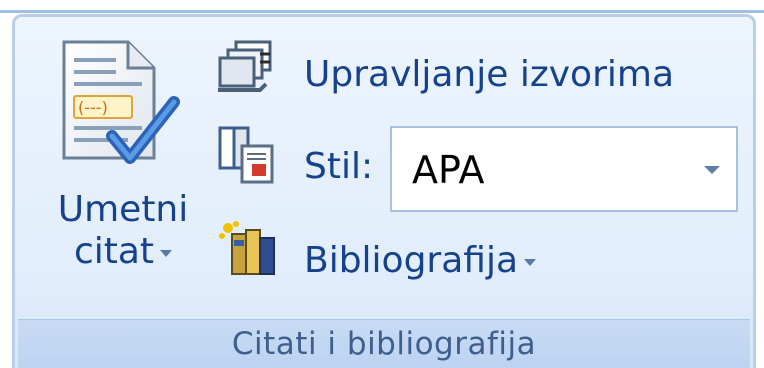 This screenshot has width=764, height=368. Describe the element at coordinates (114, 251) in the screenshot. I see `insert-citation-label-line2-text: citat` at that location.